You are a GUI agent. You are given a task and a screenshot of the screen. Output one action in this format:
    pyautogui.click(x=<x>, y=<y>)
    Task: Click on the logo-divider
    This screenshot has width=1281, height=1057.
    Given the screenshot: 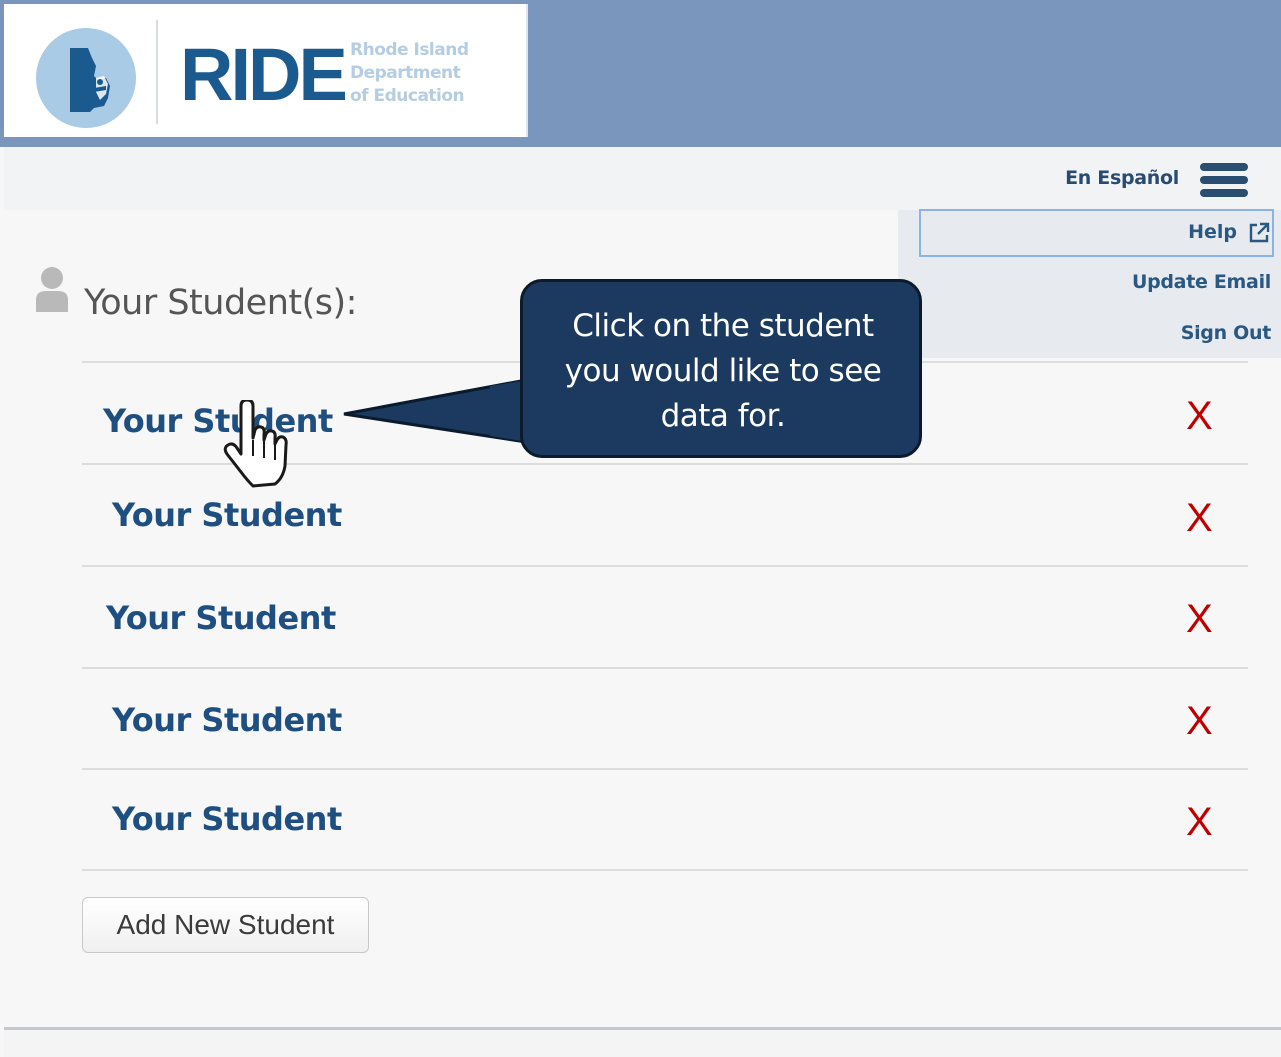 What is the action you would take?
    pyautogui.click(x=157, y=72)
    